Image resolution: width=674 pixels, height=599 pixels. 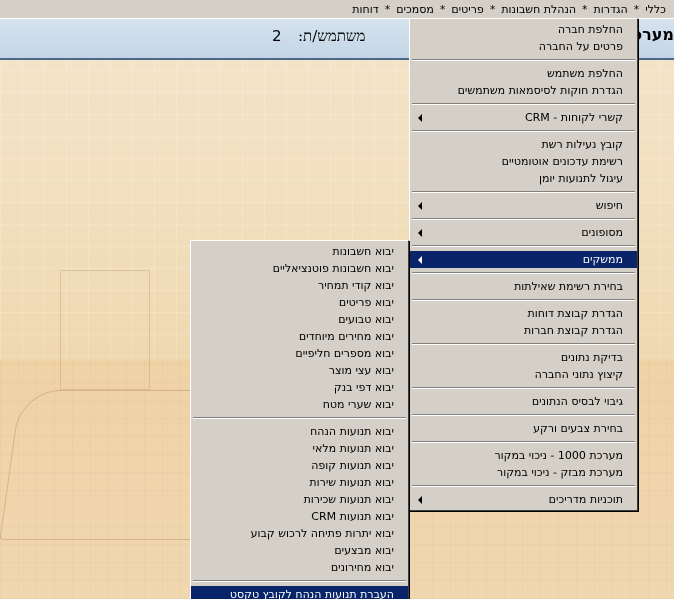 What do you see at coordinates (523, 232) in the screenshot?
I see `main-menu-item: מסופונים` at bounding box center [523, 232].